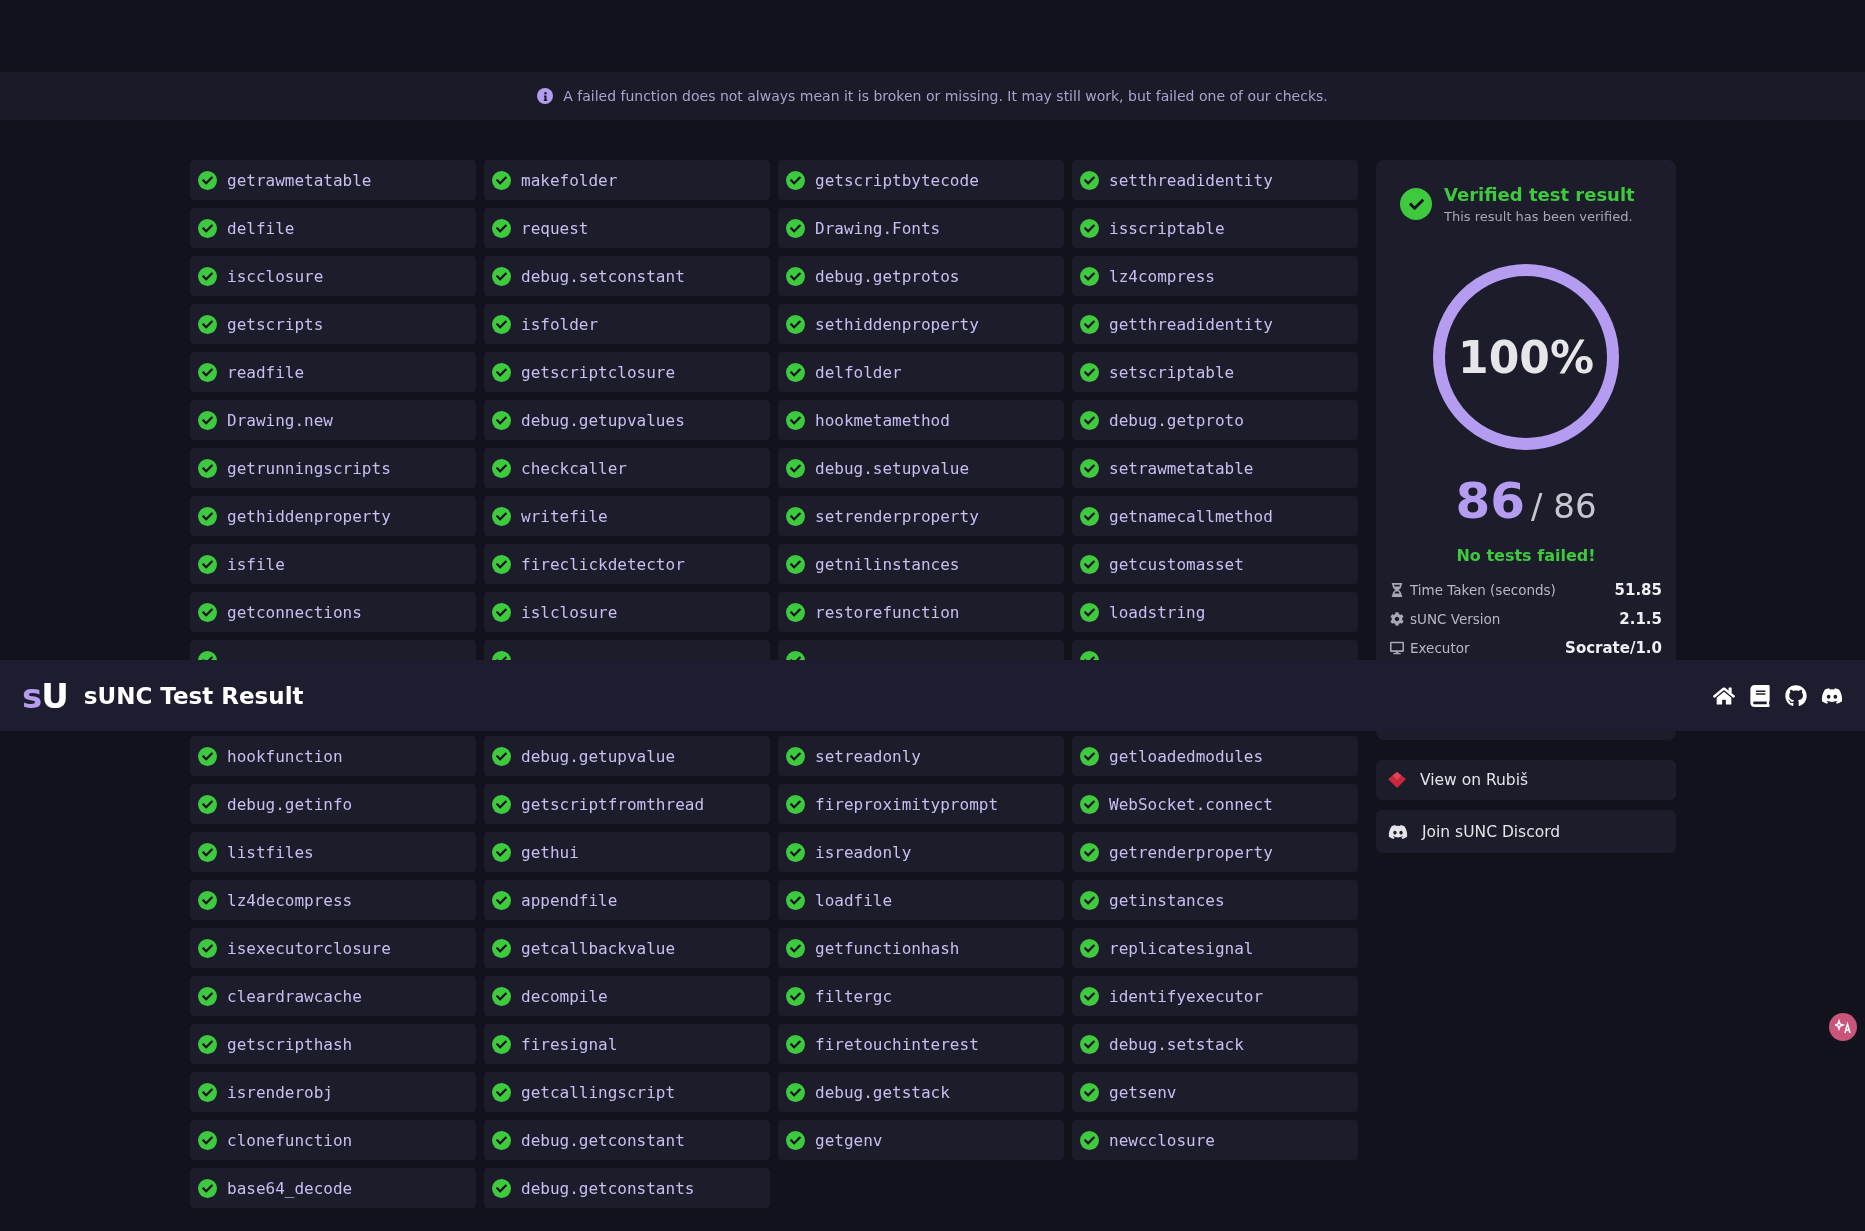  Describe the element at coordinates (1191, 324) in the screenshot. I see `test-name: getthreadidentity` at that location.